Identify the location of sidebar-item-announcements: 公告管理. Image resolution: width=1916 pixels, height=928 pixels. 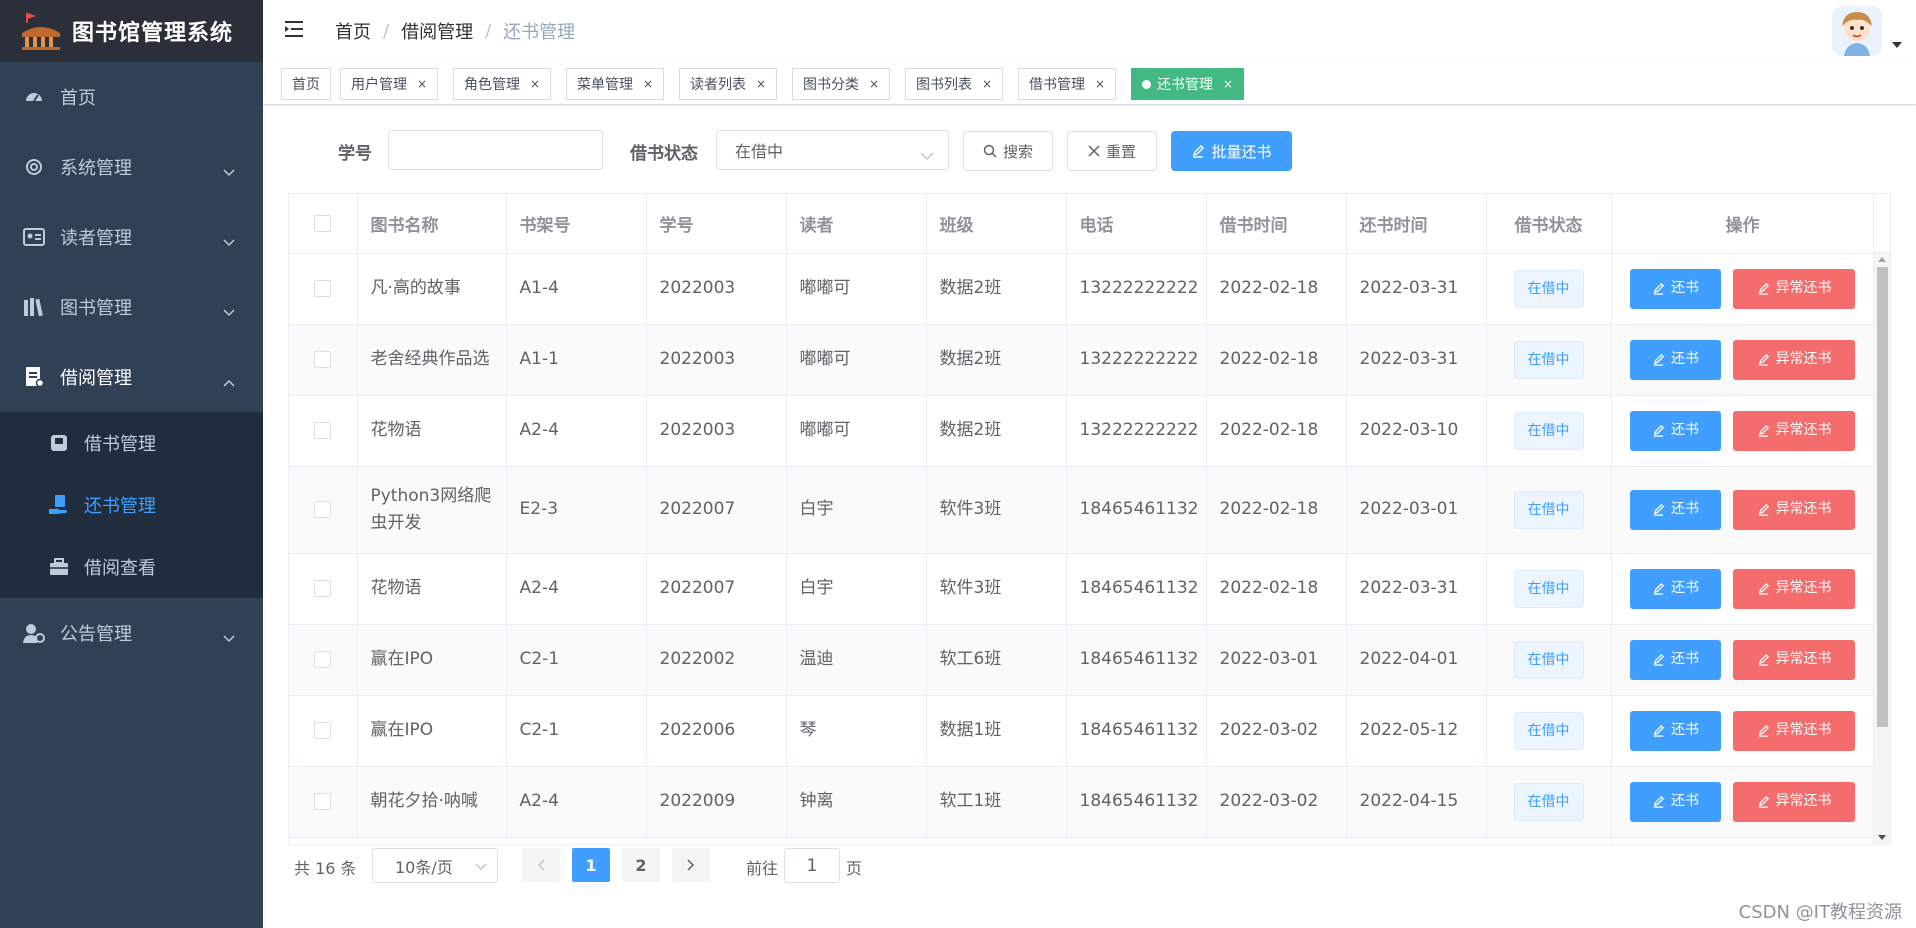
(131, 633).